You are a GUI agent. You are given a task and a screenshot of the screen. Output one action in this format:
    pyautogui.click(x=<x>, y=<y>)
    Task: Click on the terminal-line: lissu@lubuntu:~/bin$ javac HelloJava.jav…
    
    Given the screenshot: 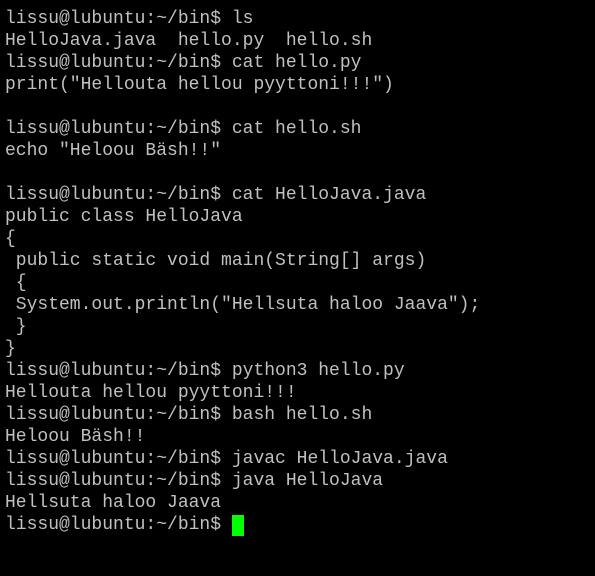 What is the action you would take?
    pyautogui.click(x=226, y=459)
    